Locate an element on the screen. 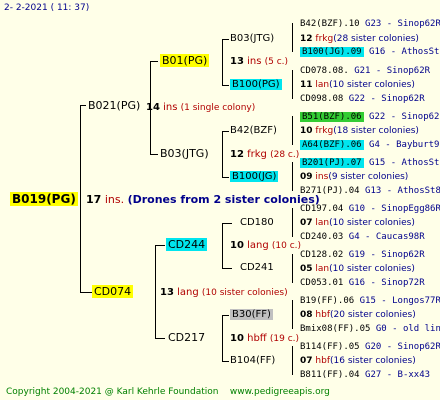 The height and width of the screenshot is (400, 440). gen1-mating-1: 14 ins (1 single colony) is located at coordinates (200, 108).